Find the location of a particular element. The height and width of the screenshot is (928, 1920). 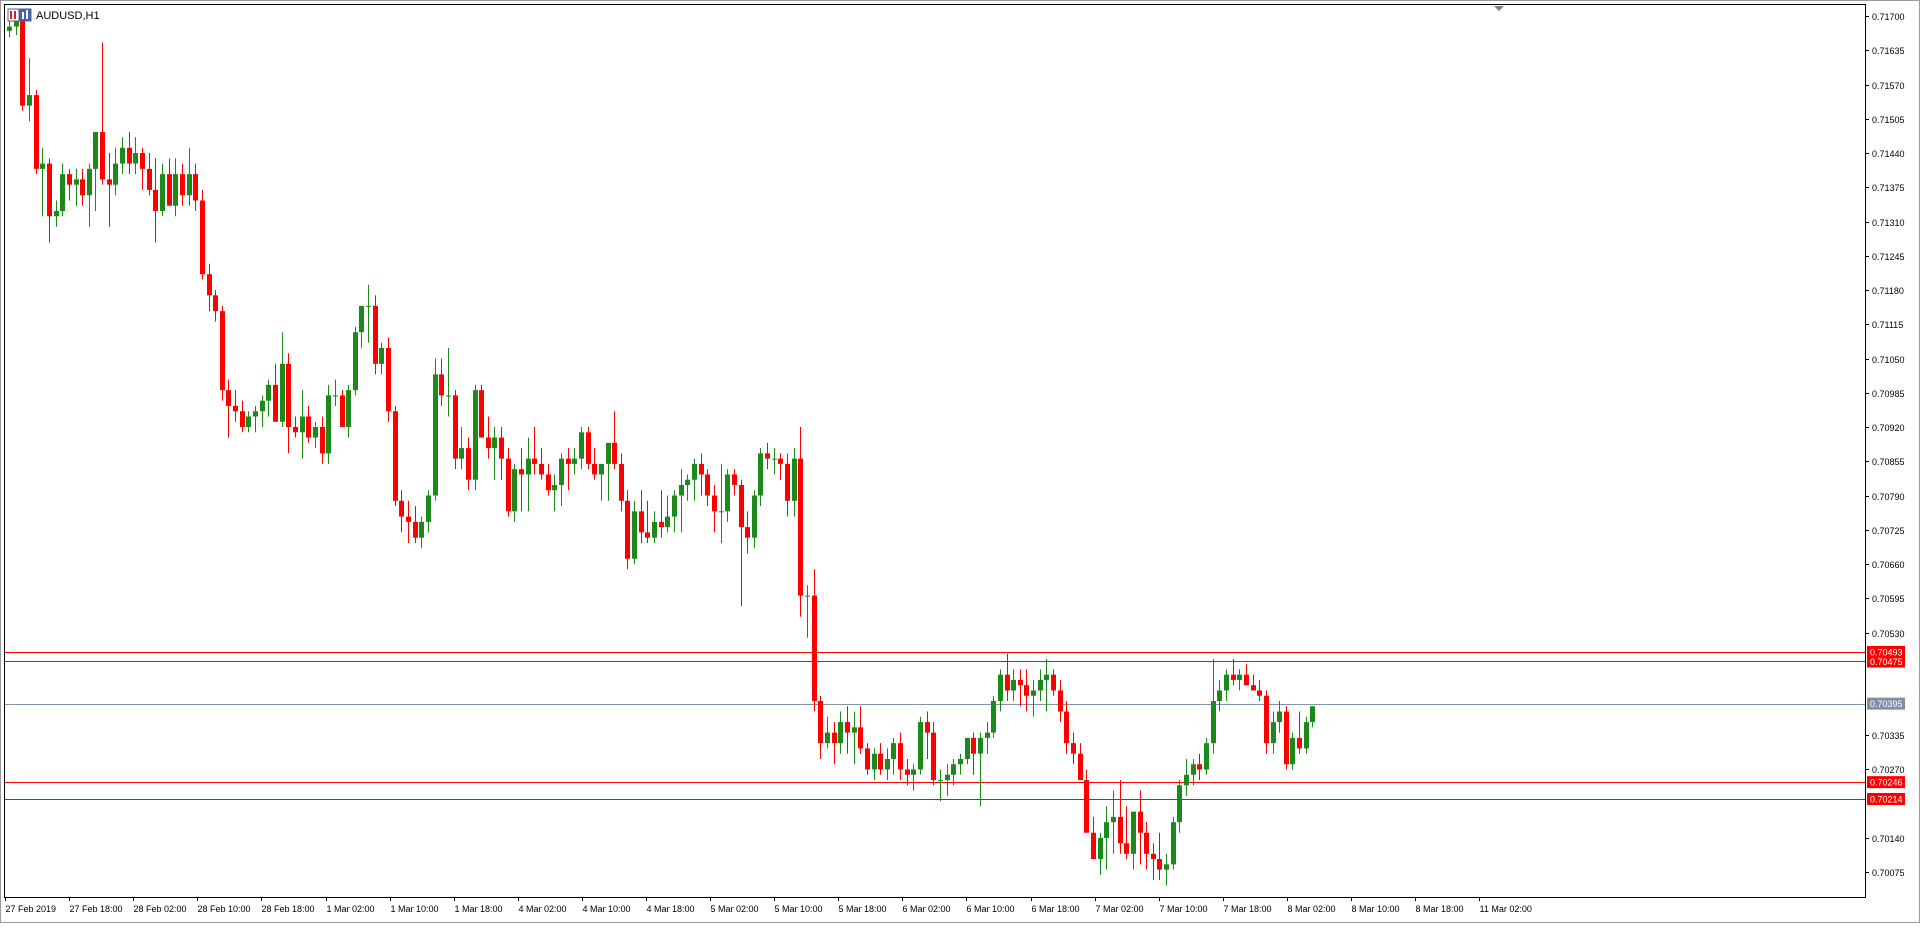

y-tick-label: 0.70140 is located at coordinates (1888, 839).